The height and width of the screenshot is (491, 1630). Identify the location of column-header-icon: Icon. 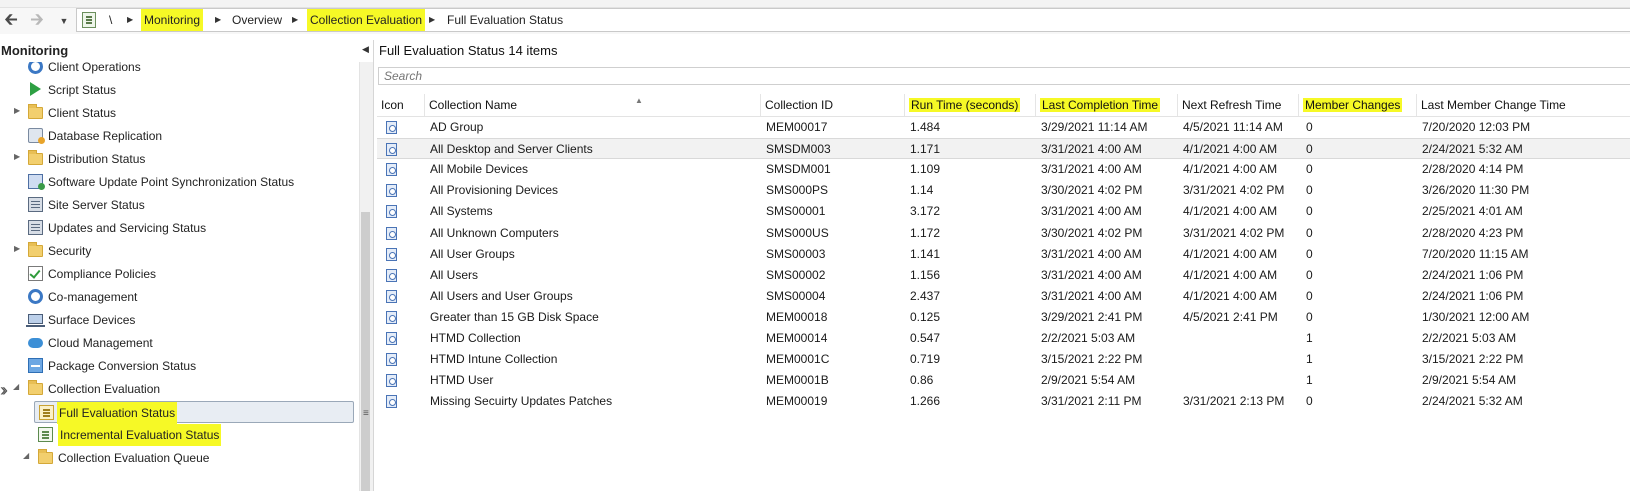
(401, 105).